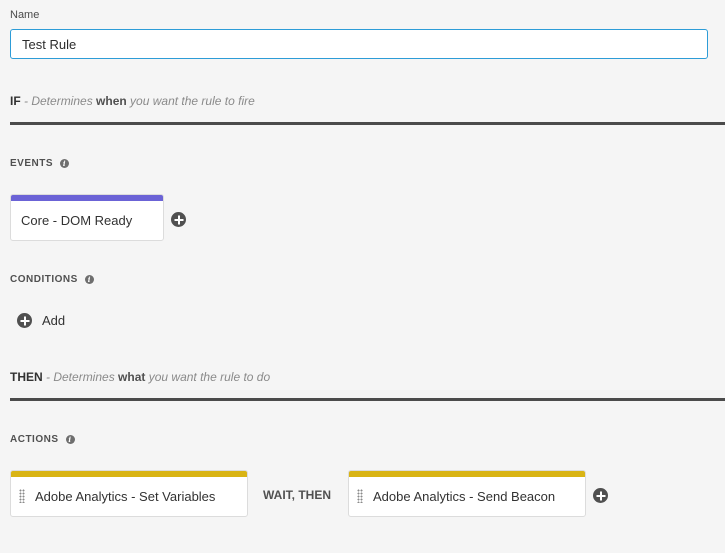  What do you see at coordinates (60, 101) in the screenshot?
I see `if-desc-prefix: - Determines` at bounding box center [60, 101].